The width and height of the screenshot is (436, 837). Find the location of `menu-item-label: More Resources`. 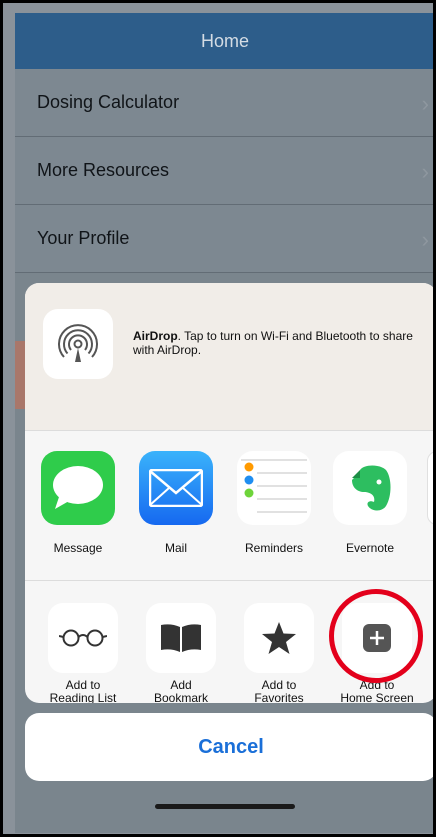

menu-item-label: More Resources is located at coordinates (103, 170).